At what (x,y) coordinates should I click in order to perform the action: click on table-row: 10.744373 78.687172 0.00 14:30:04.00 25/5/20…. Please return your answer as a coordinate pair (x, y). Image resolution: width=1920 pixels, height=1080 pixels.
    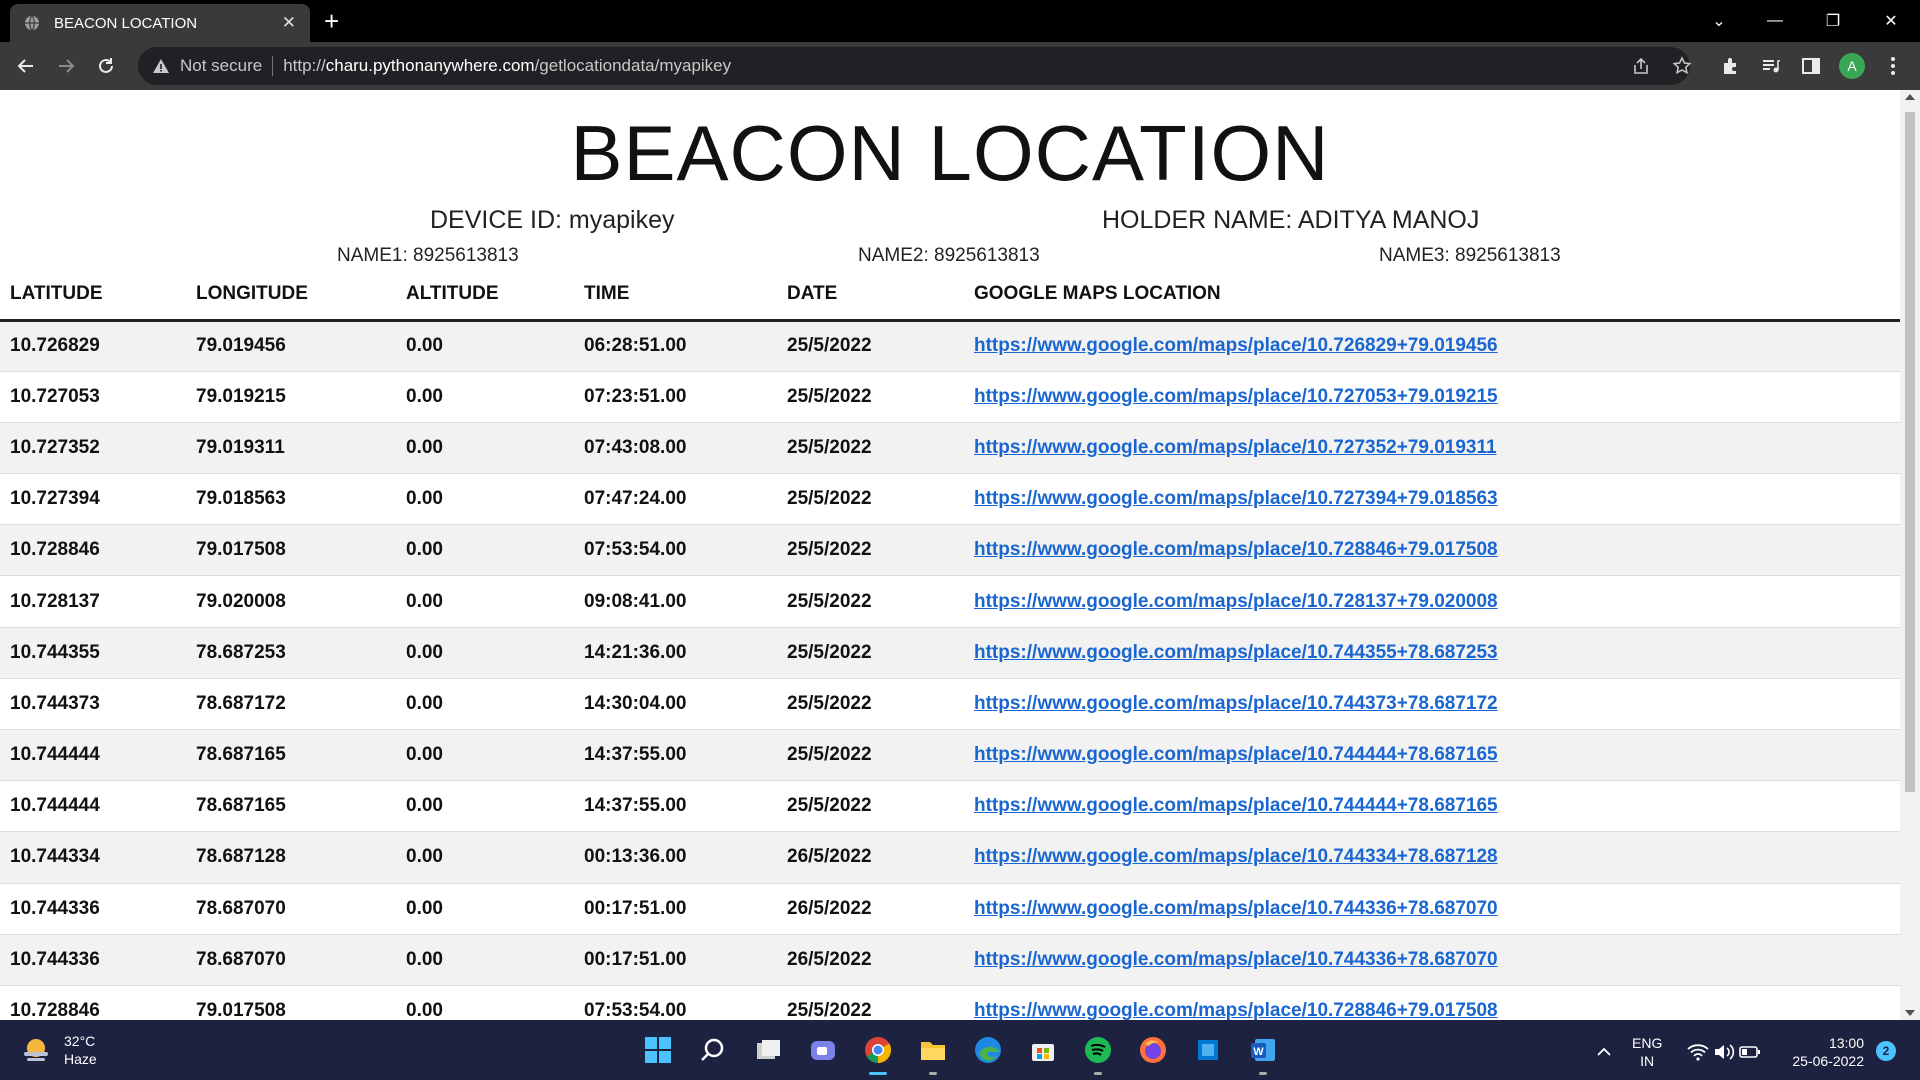
    Looking at the image, I should click on (950, 704).